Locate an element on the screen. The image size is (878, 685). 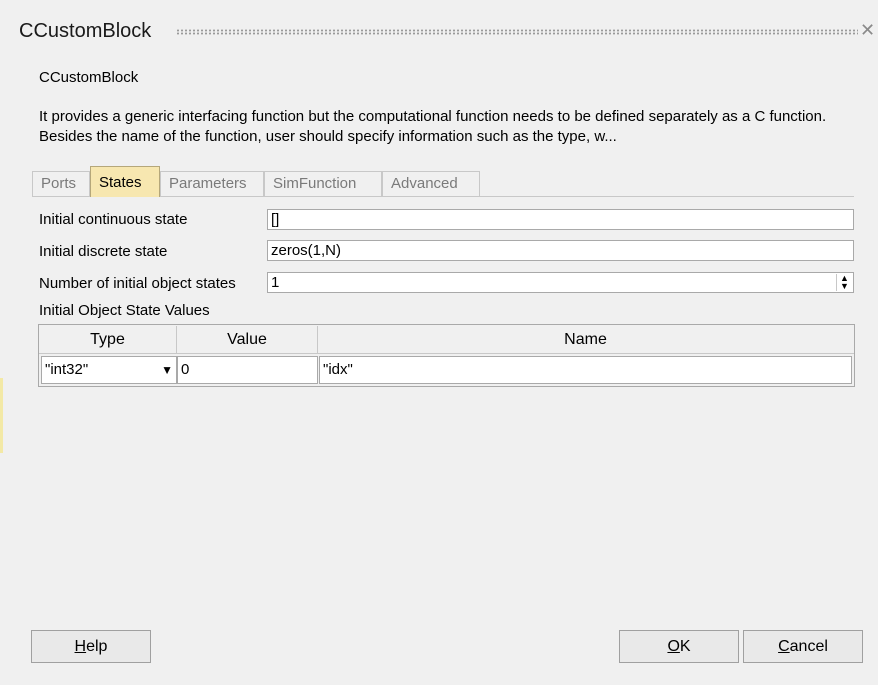
edge-marker is located at coordinates (1, 415).